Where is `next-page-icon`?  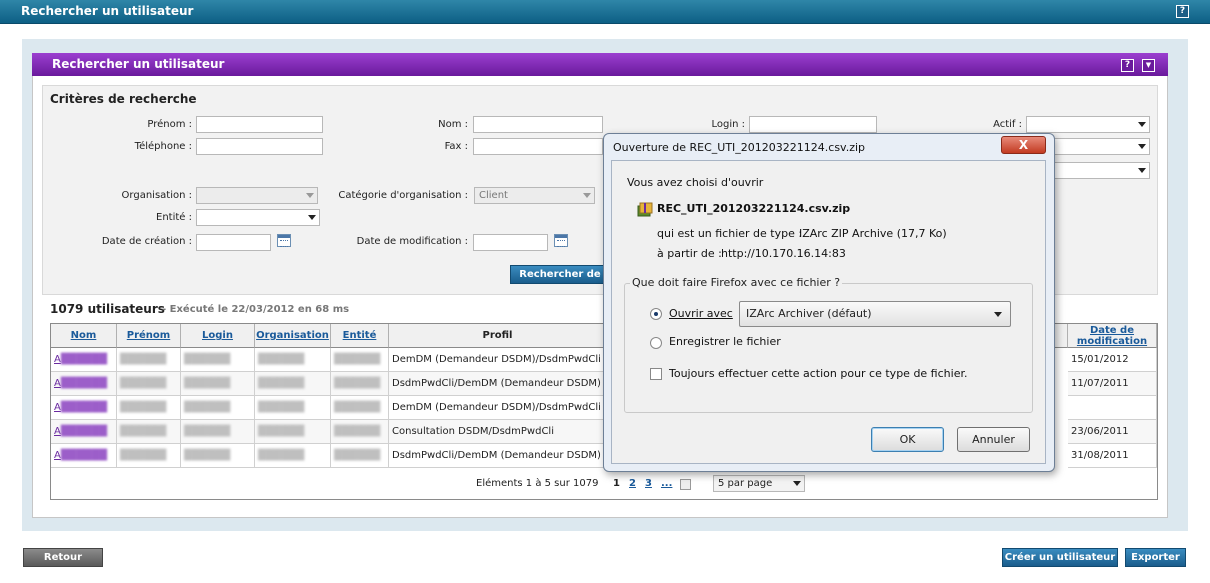
next-page-icon is located at coordinates (685, 484).